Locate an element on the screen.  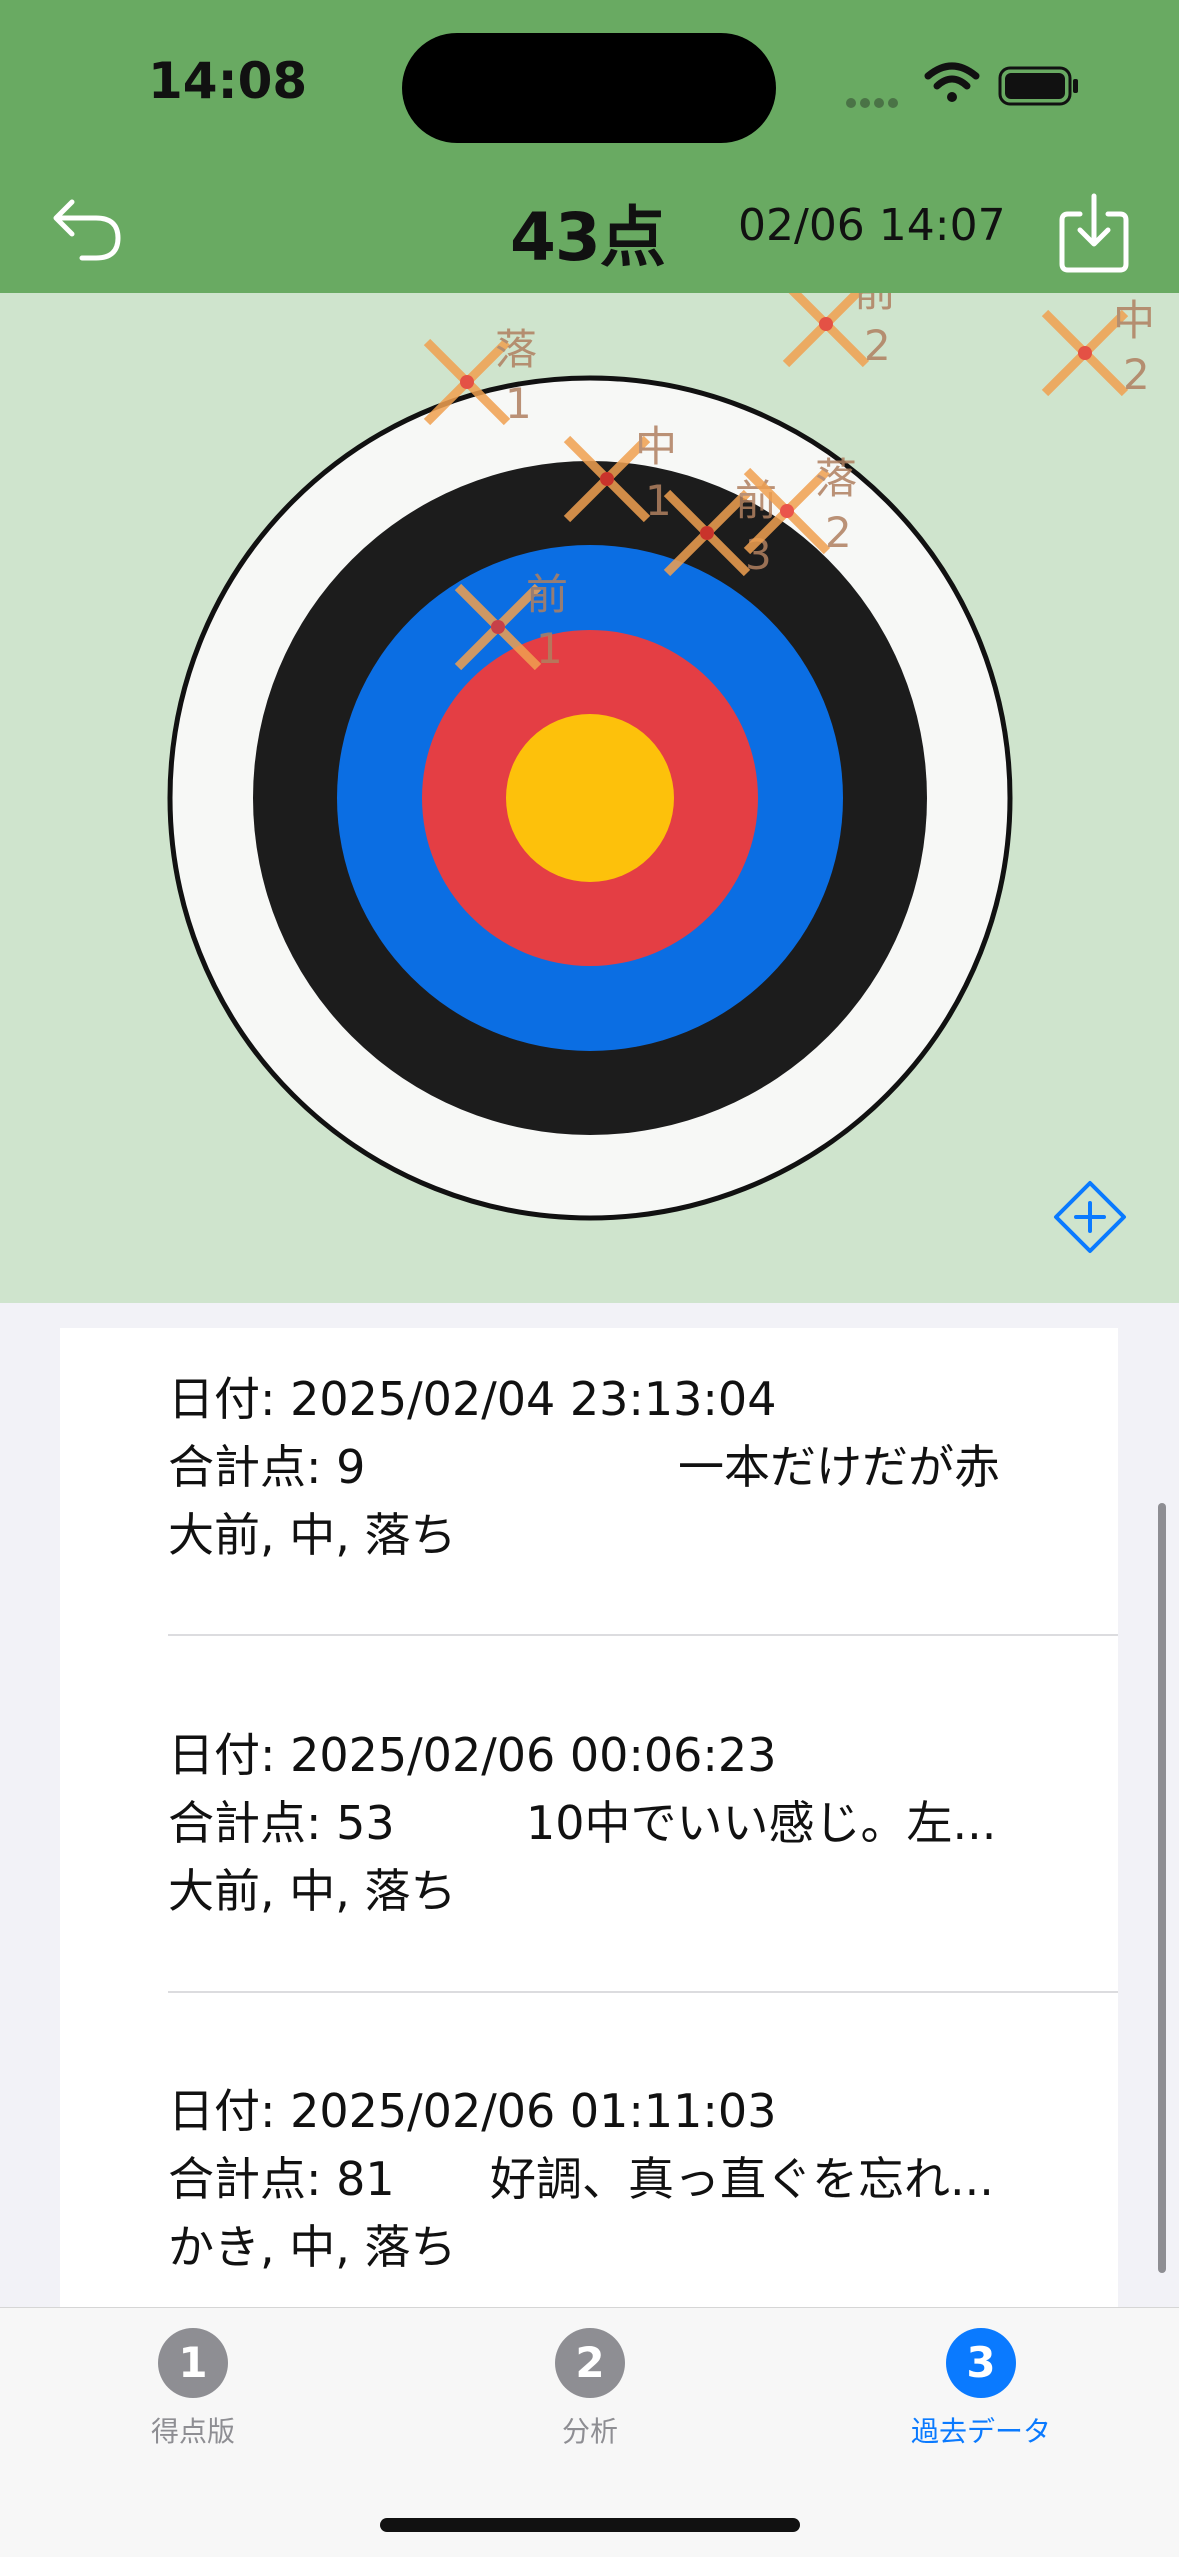
download-tray-icon is located at coordinates (1094, 232).